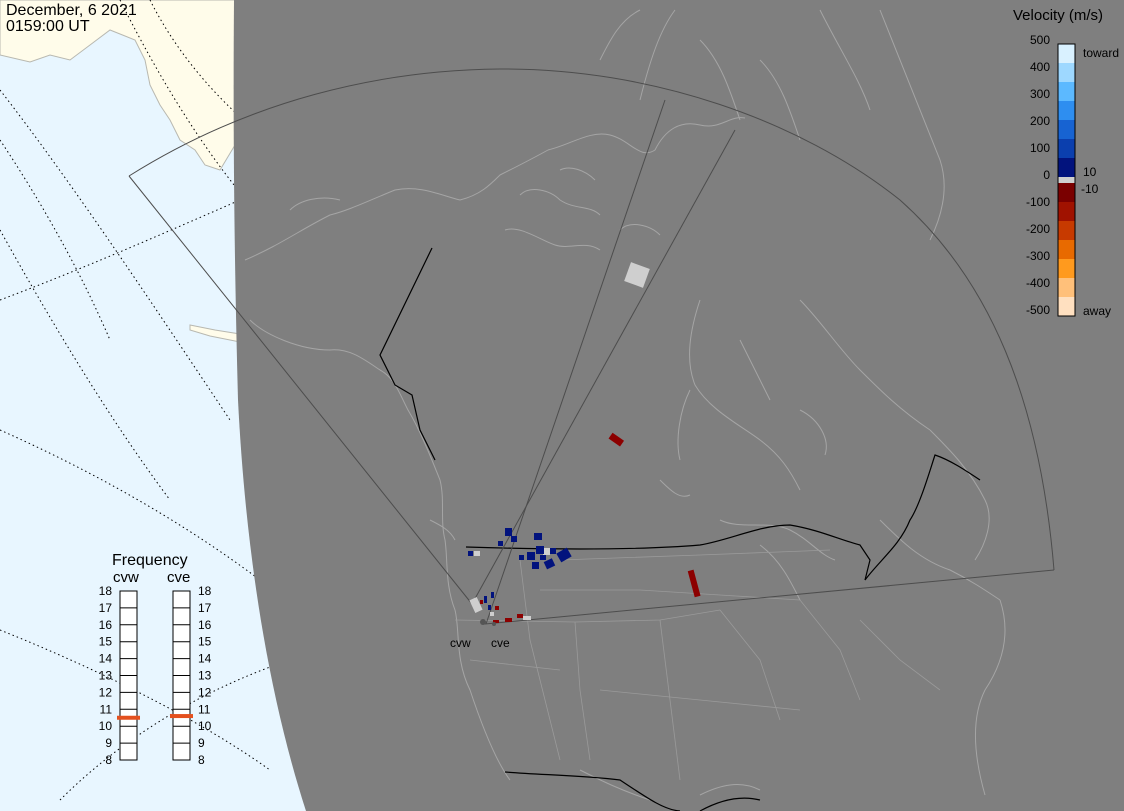 Image resolution: width=1124 pixels, height=811 pixels. Describe the element at coordinates (181, 716) in the screenshot. I see `frequency-marker-cve` at that location.